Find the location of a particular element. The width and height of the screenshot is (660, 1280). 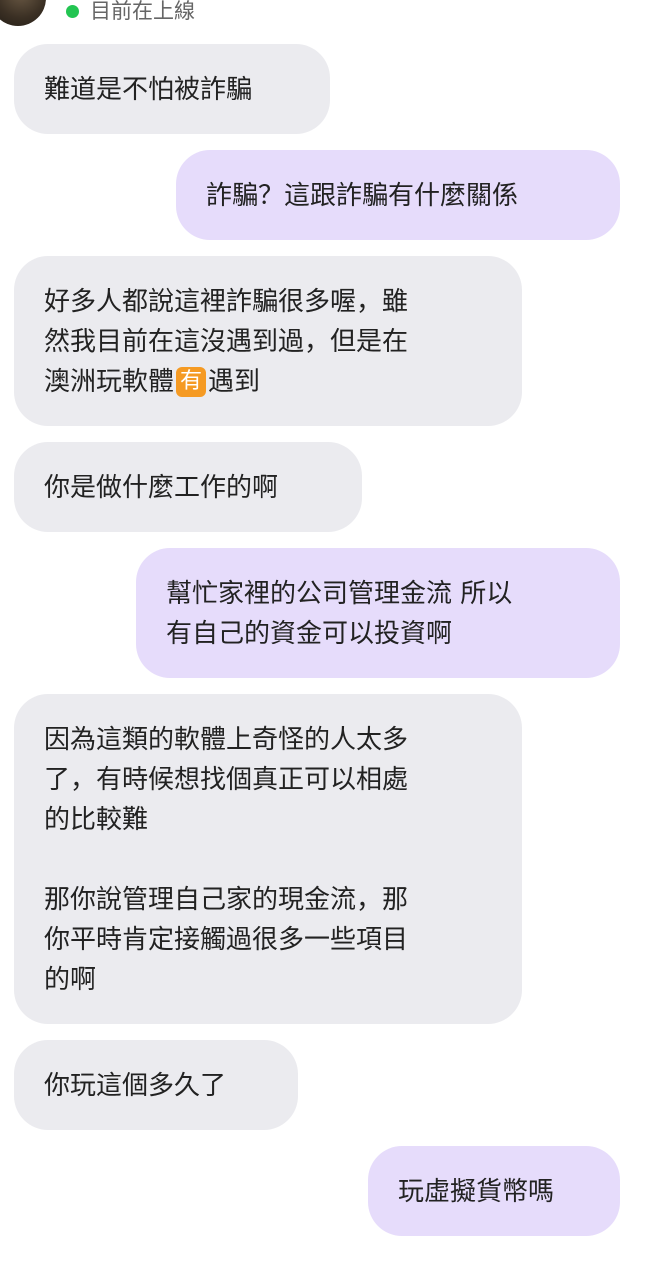

message-bubble-incoming: 難道是不怕被詐騙 is located at coordinates (172, 89).